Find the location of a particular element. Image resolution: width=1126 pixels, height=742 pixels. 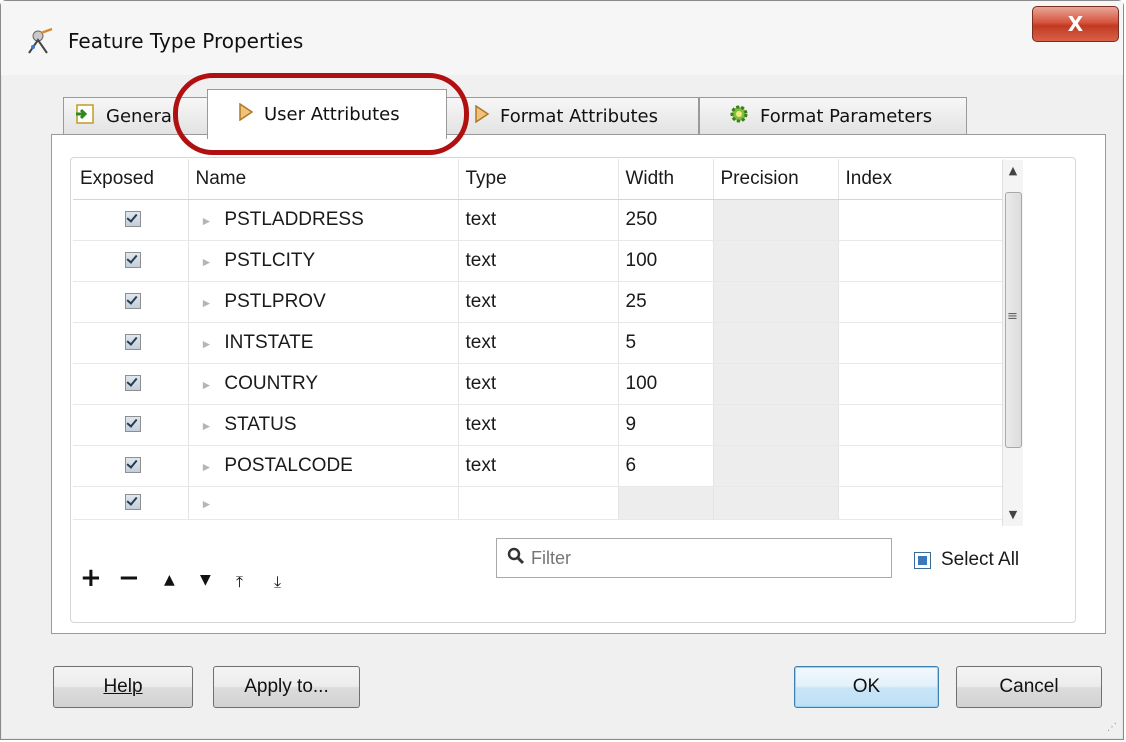

tab-format-attributes: Format Attributes is located at coordinates (572, 116).